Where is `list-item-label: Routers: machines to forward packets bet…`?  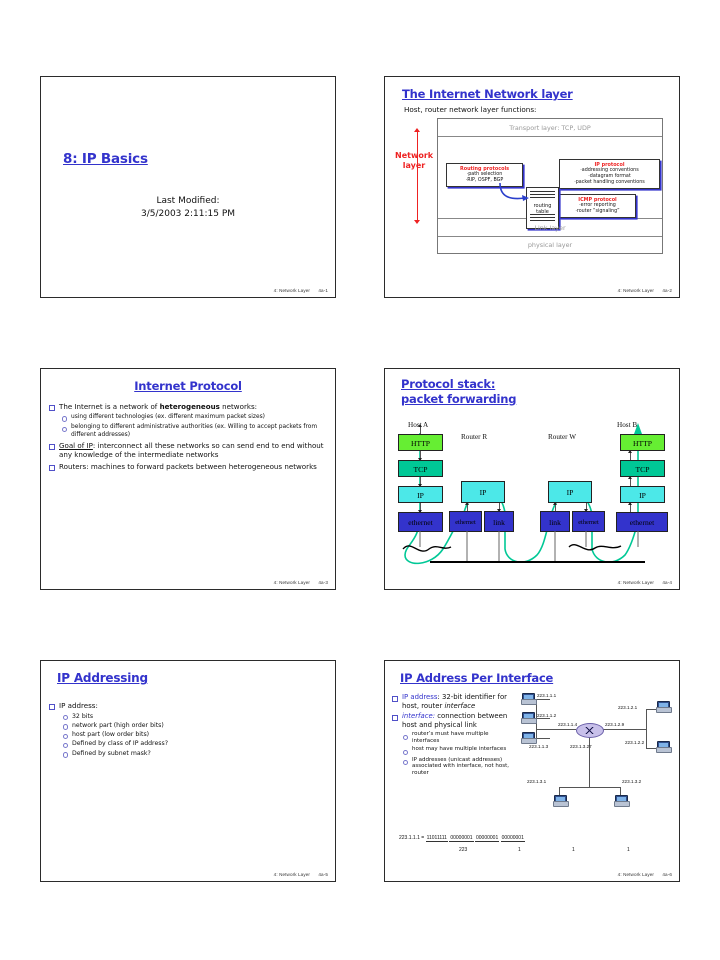
list-item-label: Routers: machines to forward packets bet… is located at coordinates (188, 466).